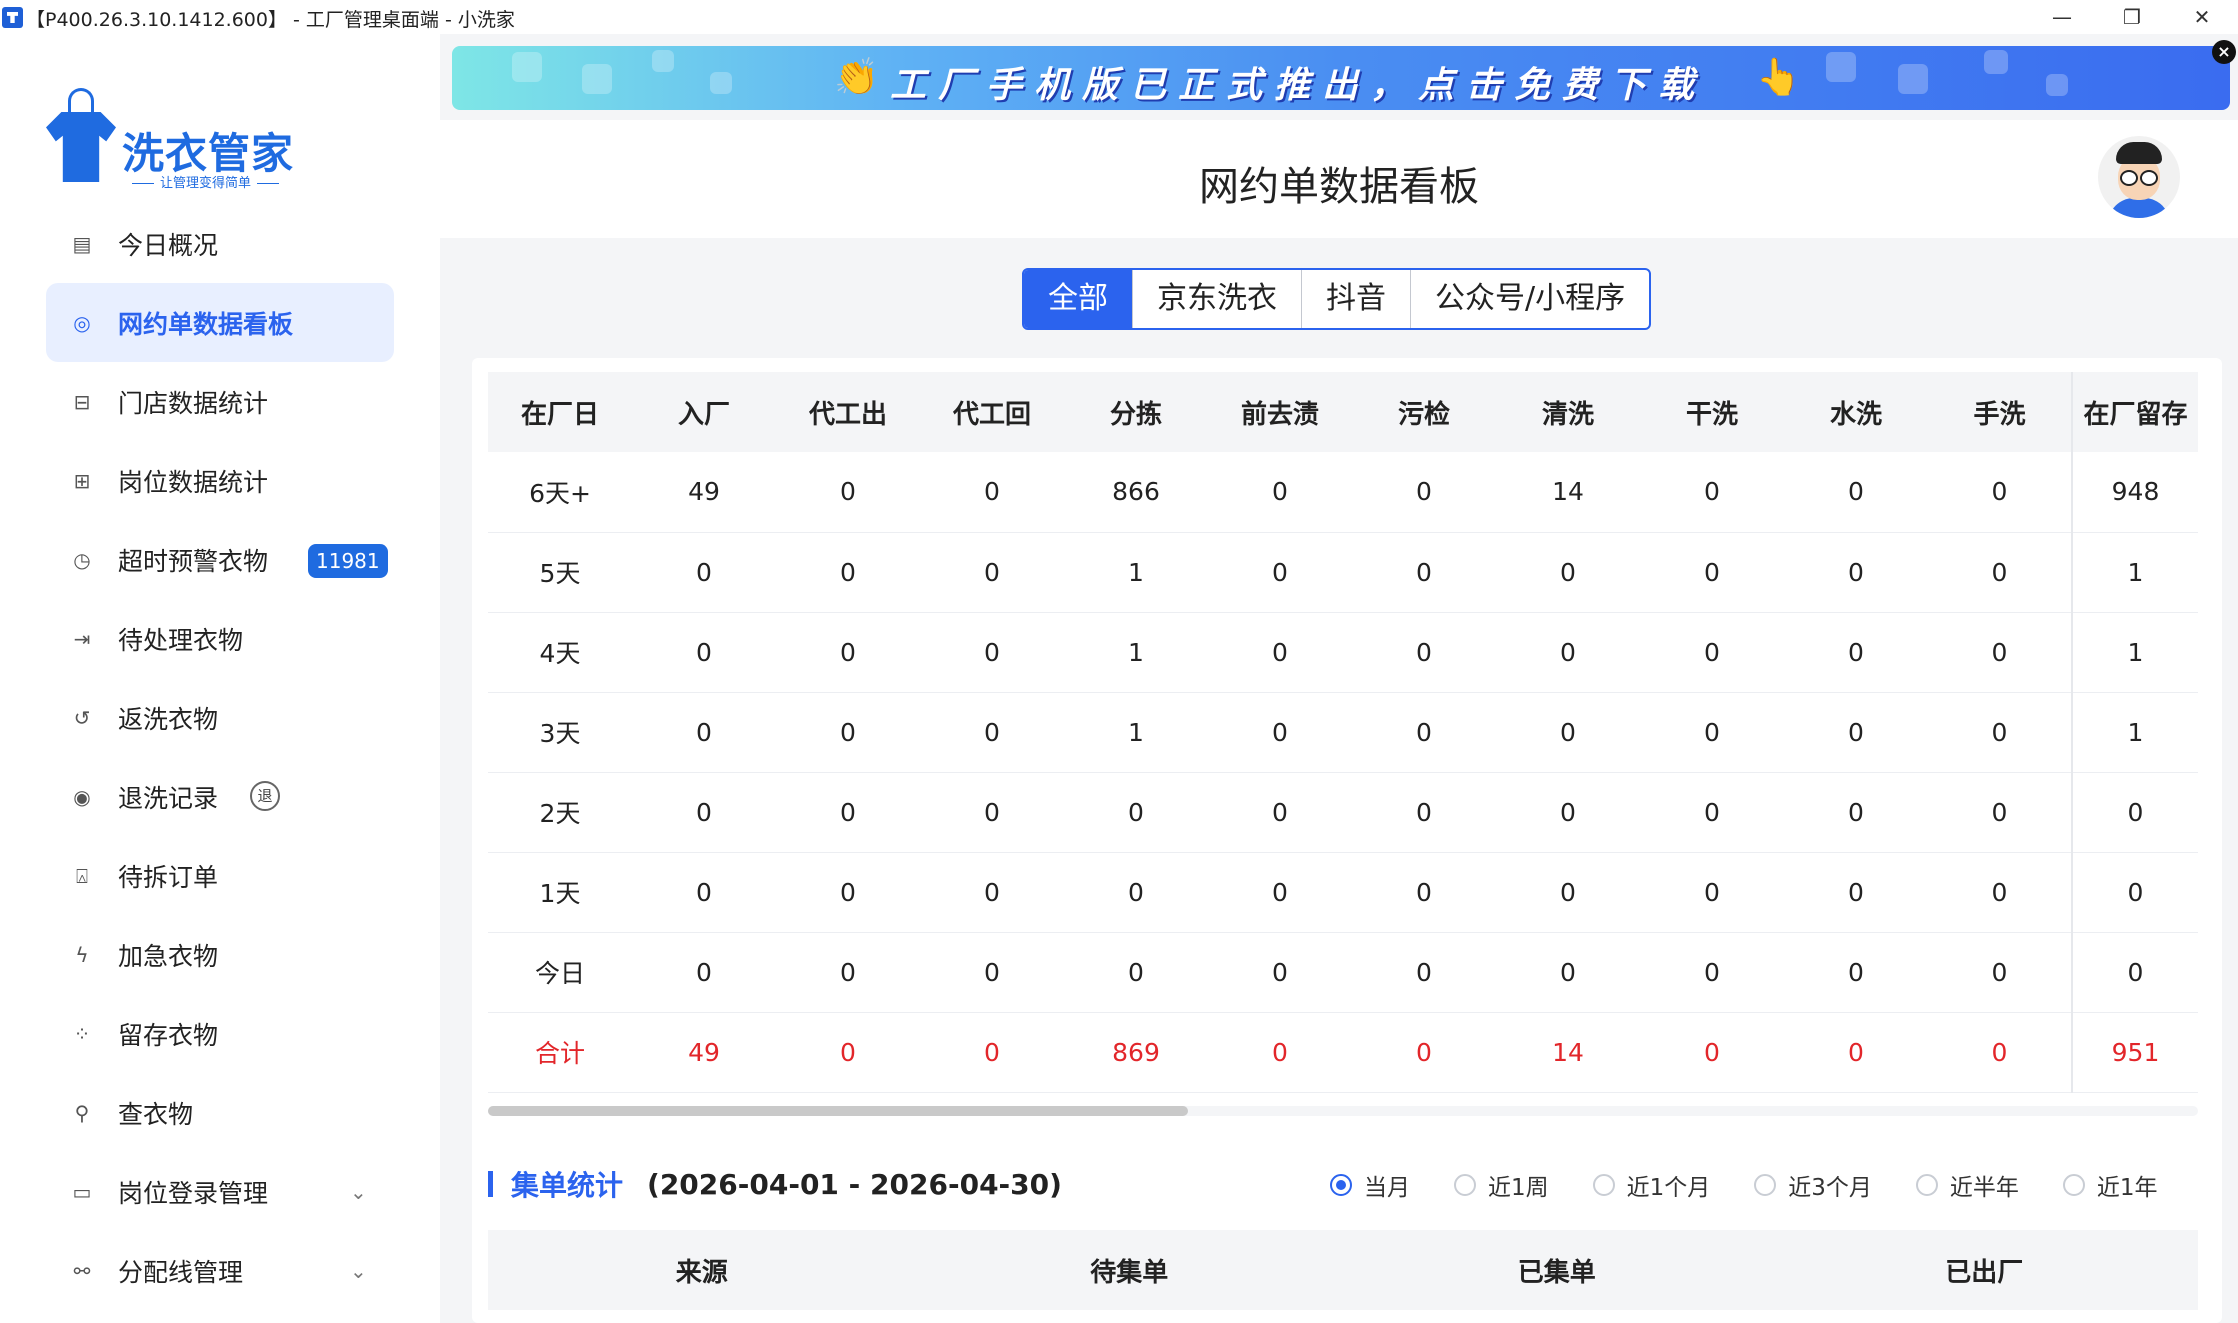 This screenshot has width=2238, height=1323. Describe the element at coordinates (2132, 17) in the screenshot. I see `restore-button: ❐` at that location.